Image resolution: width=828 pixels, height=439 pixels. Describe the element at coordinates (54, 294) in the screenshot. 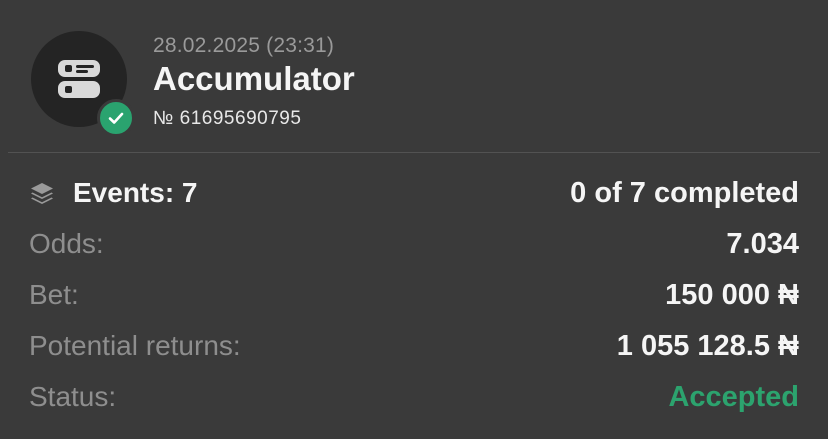

I see `bet-amount-label: Bet:` at that location.